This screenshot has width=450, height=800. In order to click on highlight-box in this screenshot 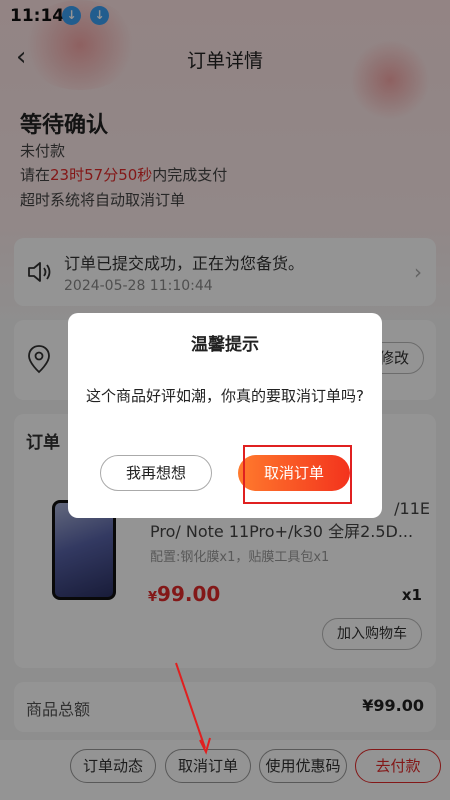, I will do `click(297, 474)`.